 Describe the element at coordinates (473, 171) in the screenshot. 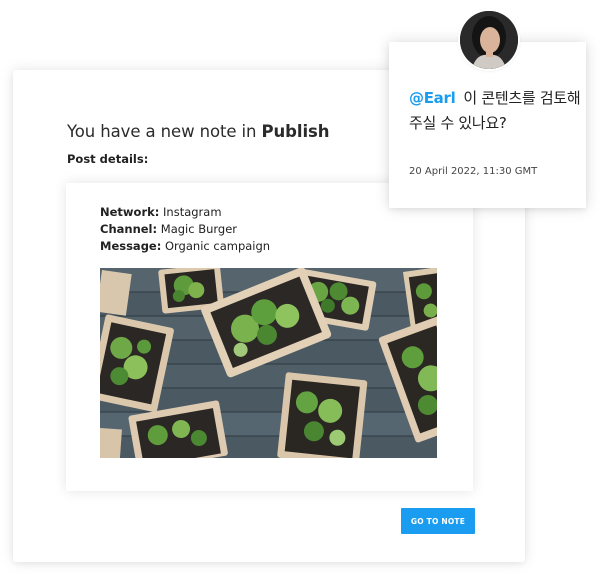

I see `comment-timestamp: 20 April 2022, 11:30 GMT` at that location.